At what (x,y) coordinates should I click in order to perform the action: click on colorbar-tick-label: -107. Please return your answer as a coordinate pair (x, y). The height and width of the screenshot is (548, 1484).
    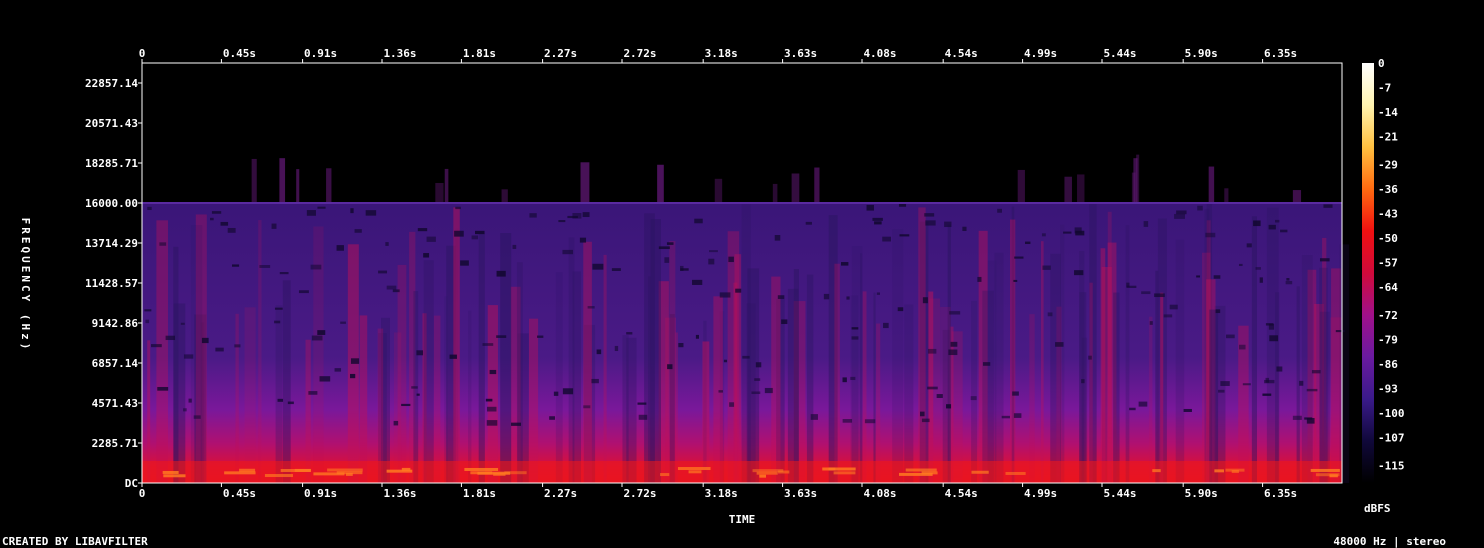
    Looking at the image, I should click on (1391, 438).